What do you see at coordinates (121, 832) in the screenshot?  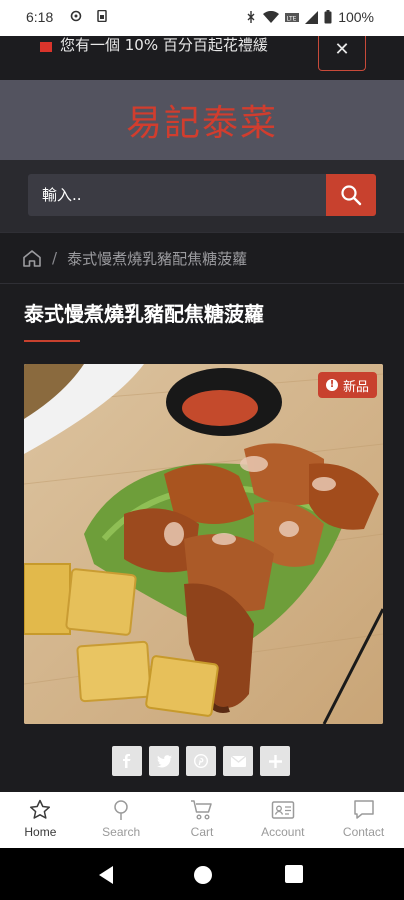 I see `nav-search-label: Search` at bounding box center [121, 832].